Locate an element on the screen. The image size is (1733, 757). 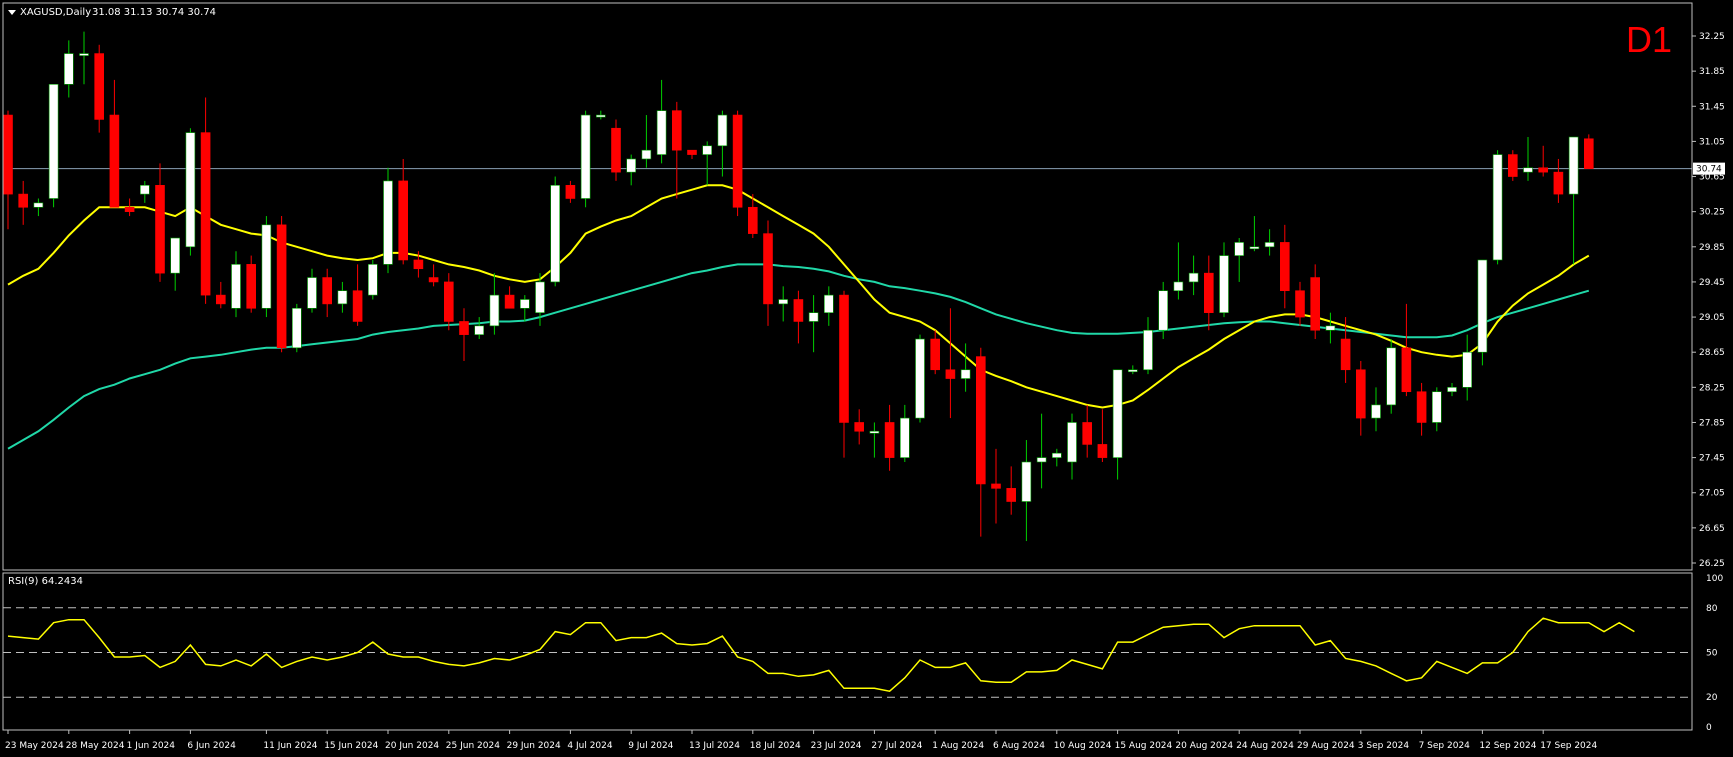
price-tick-label: 30.25 is located at coordinates (1712, 213).